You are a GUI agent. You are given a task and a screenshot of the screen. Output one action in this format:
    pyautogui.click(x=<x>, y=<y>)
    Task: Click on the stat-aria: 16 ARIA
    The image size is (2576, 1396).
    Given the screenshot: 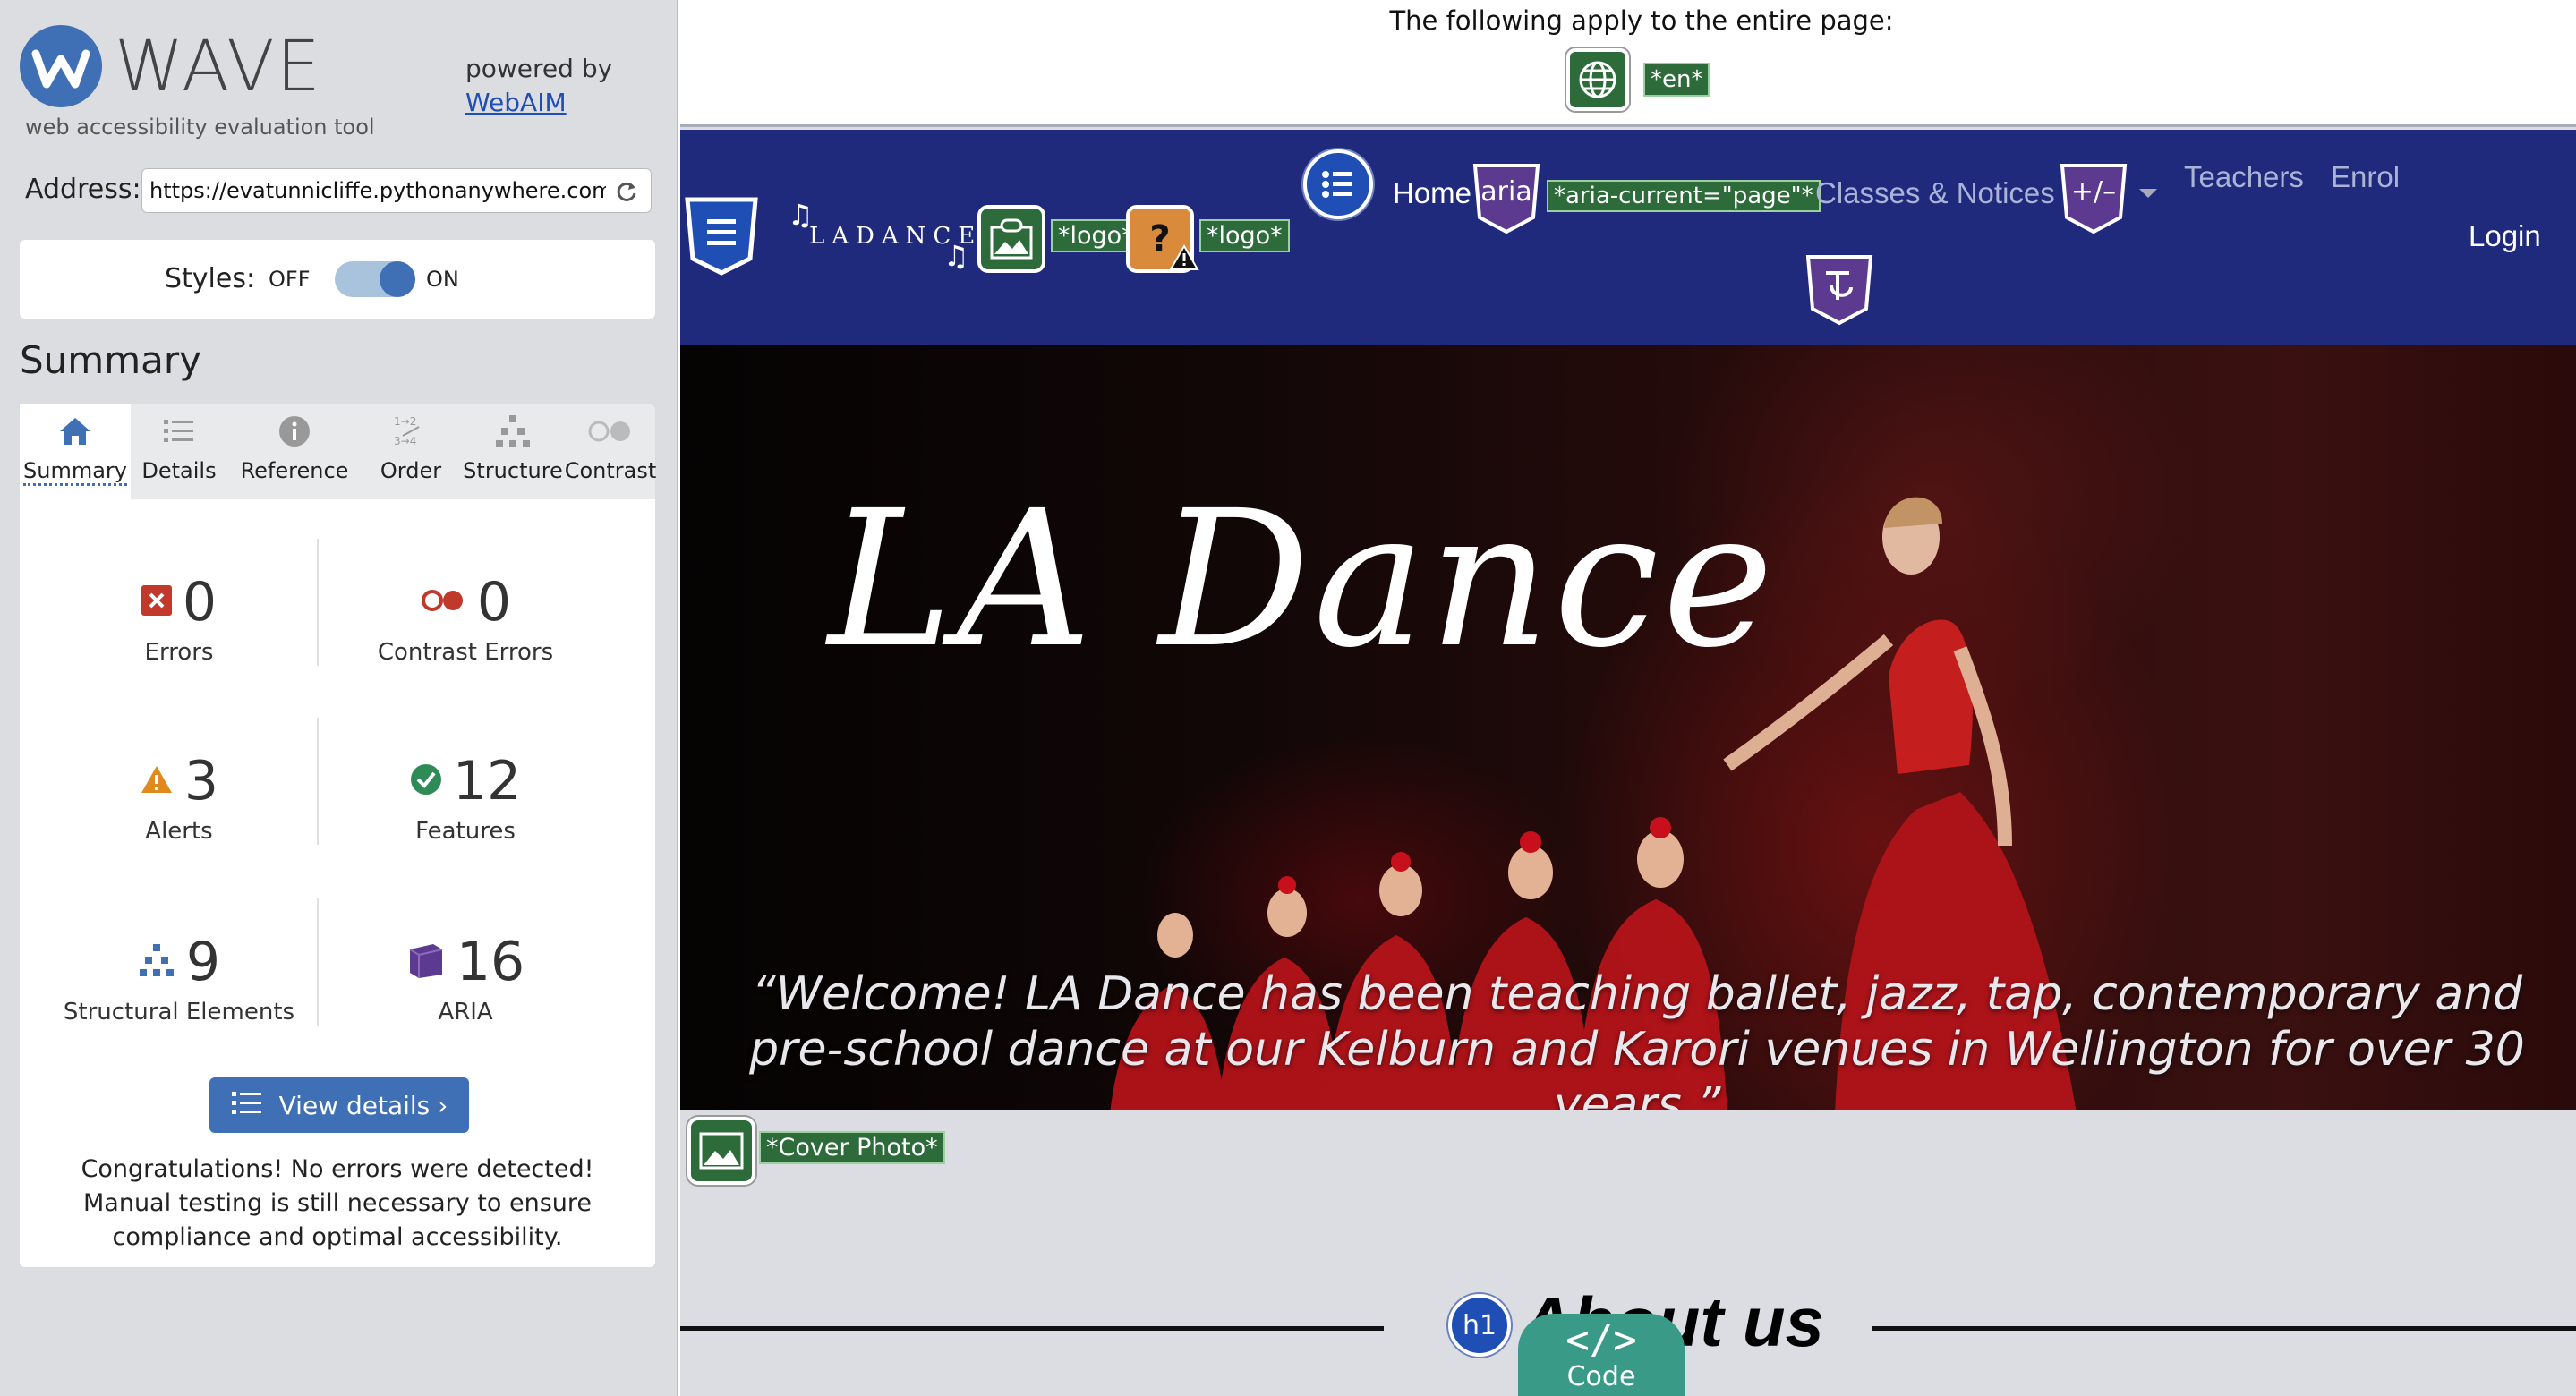 What is the action you would take?
    pyautogui.click(x=465, y=979)
    